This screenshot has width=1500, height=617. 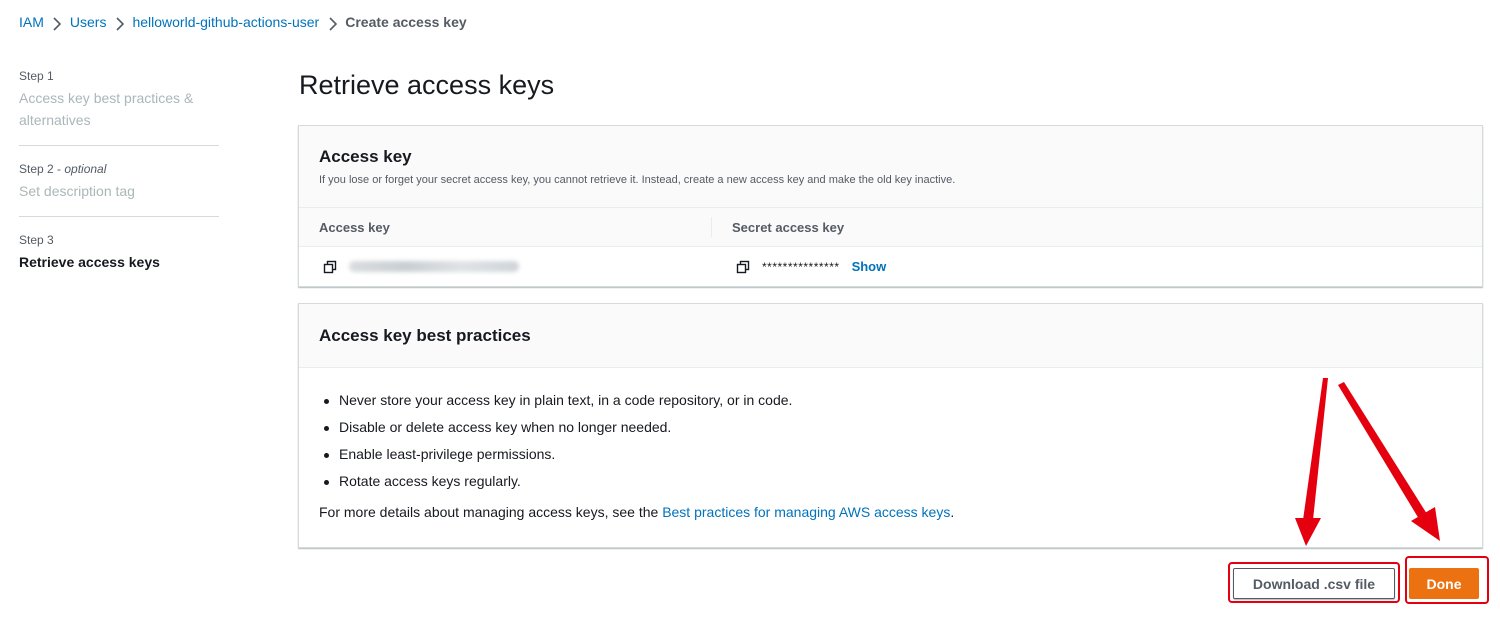 I want to click on step-3-number: Step 3, so click(x=36, y=240).